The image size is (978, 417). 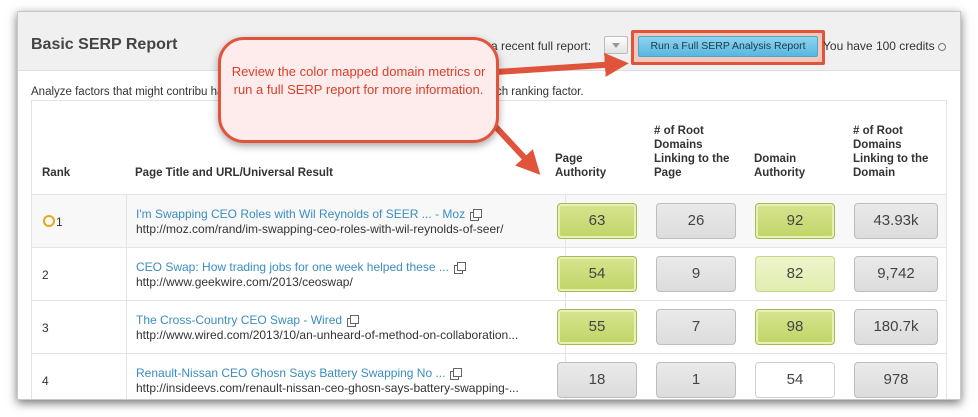 I want to click on rank-cell: 1, so click(x=79, y=221).